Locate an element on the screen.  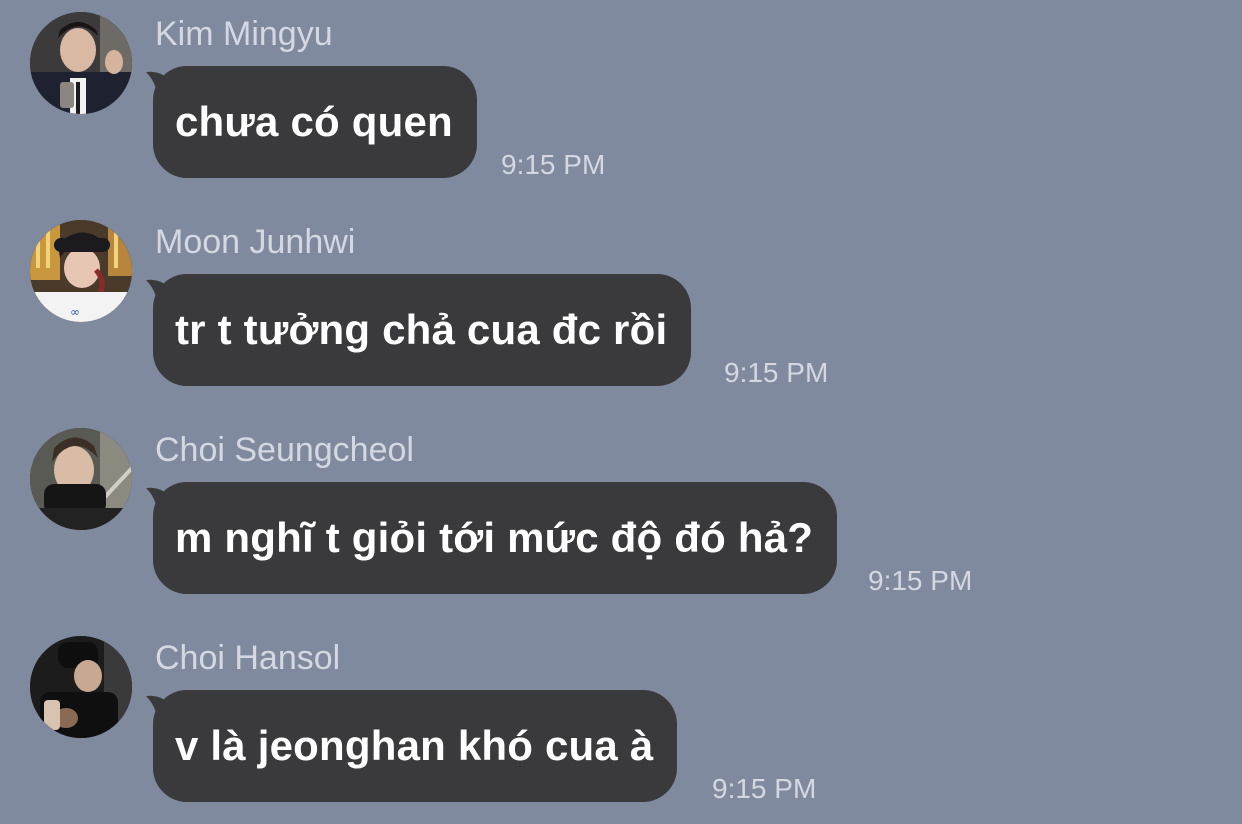
message-bubble: v là jeonghan khó cua à is located at coordinates (415, 746).